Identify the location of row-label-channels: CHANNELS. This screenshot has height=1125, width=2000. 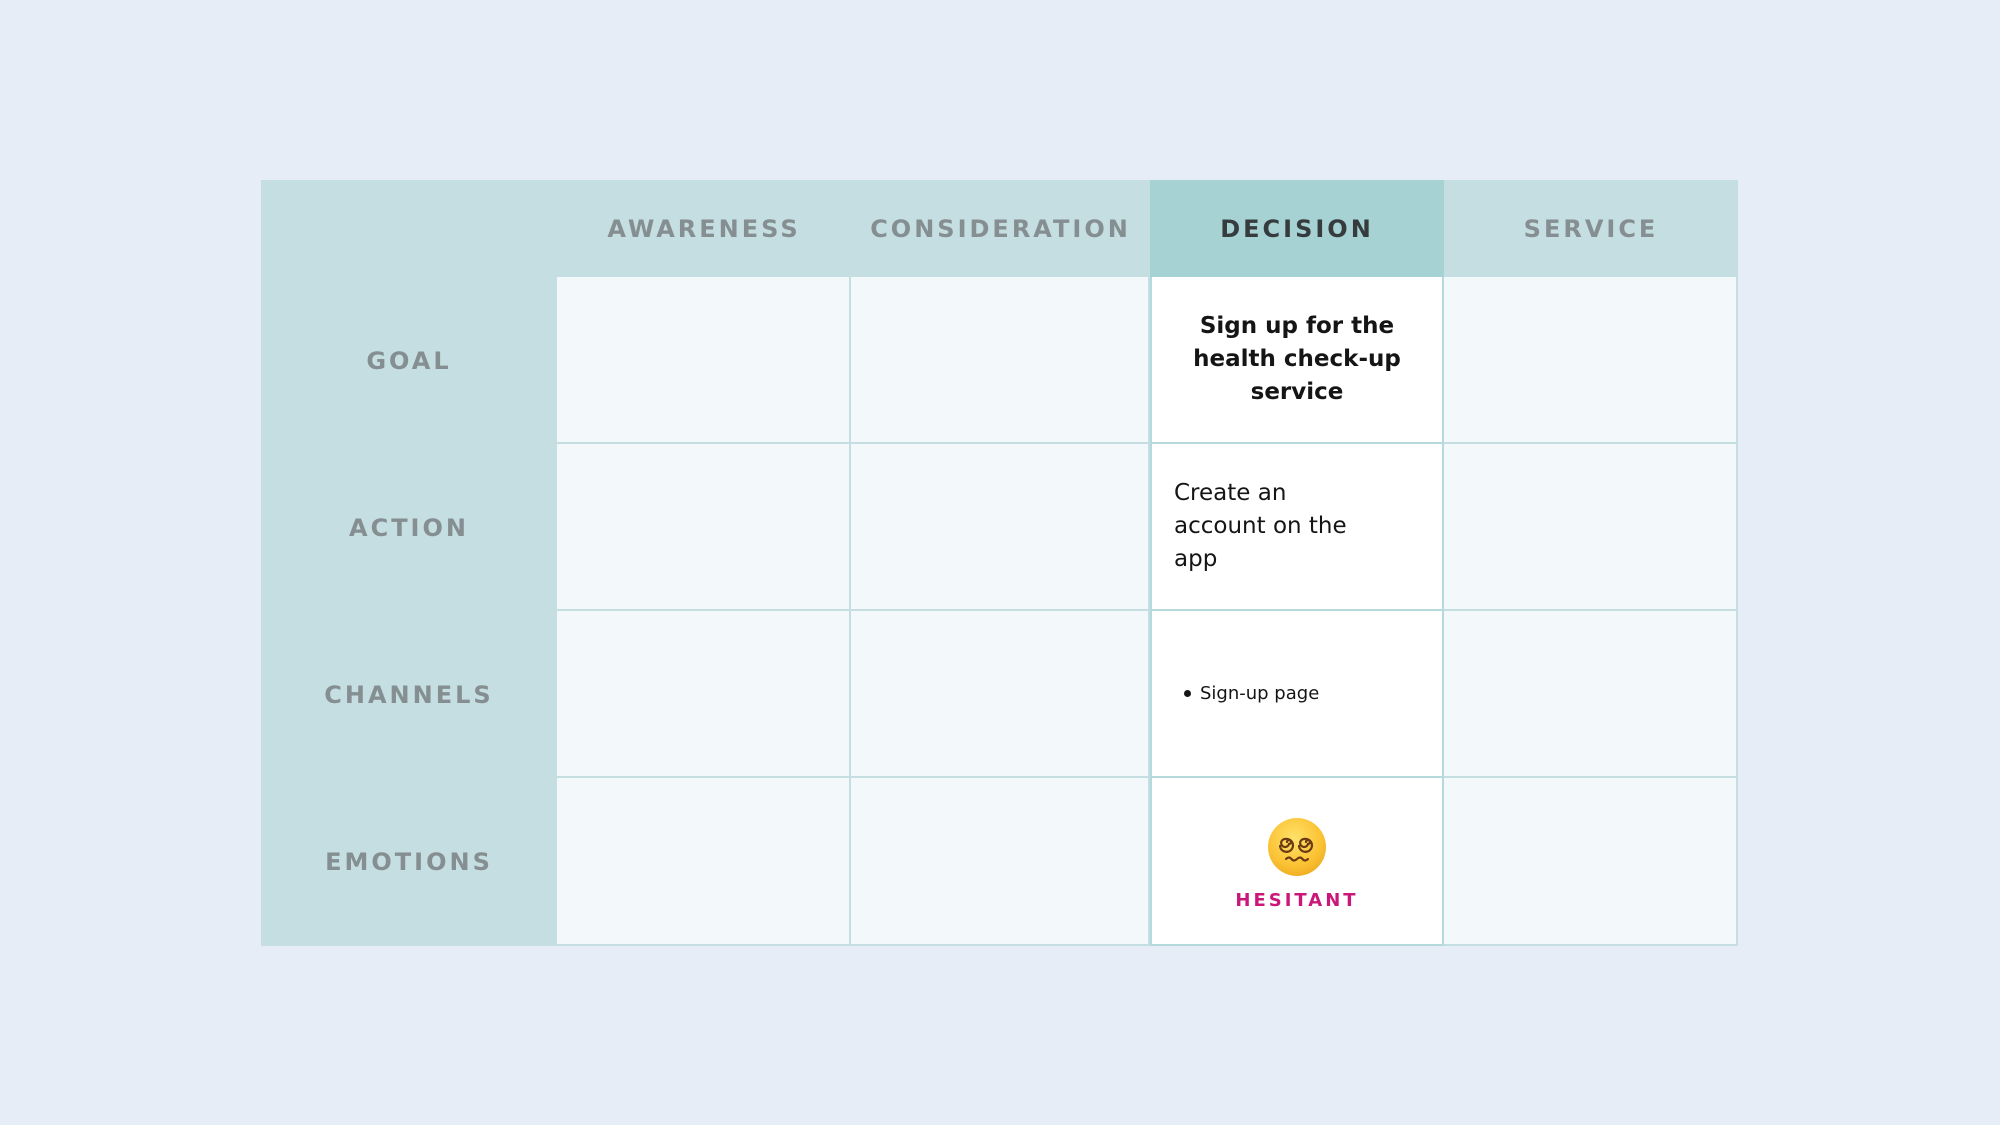
(409, 694).